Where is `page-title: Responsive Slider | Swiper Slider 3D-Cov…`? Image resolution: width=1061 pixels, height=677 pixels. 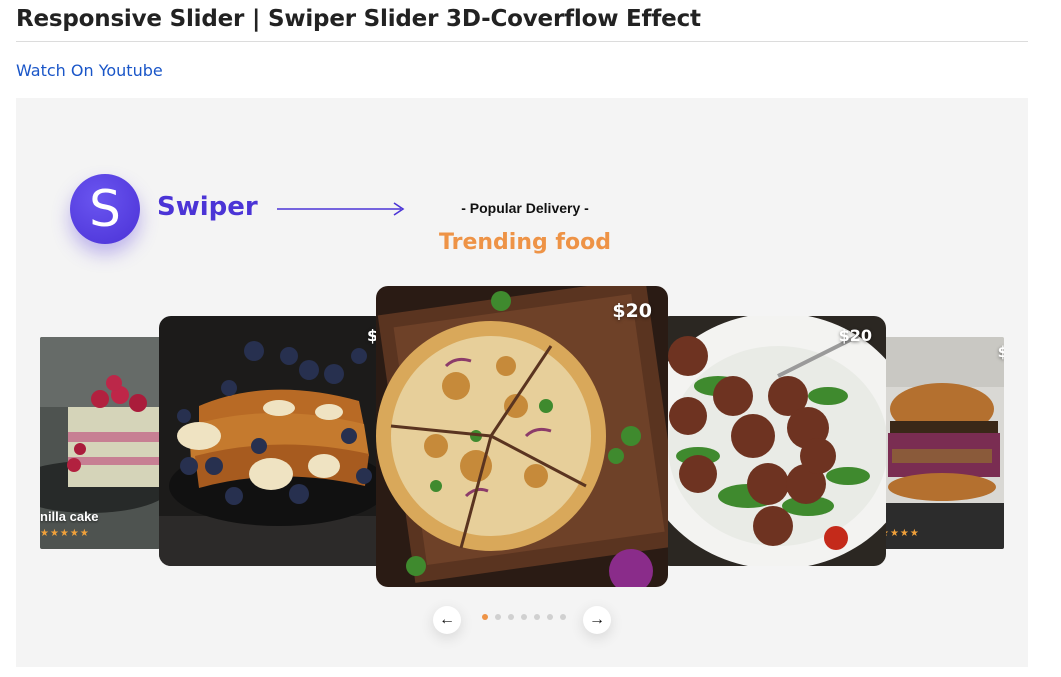 page-title: Responsive Slider | Swiper Slider 3D-Cov… is located at coordinates (358, 19).